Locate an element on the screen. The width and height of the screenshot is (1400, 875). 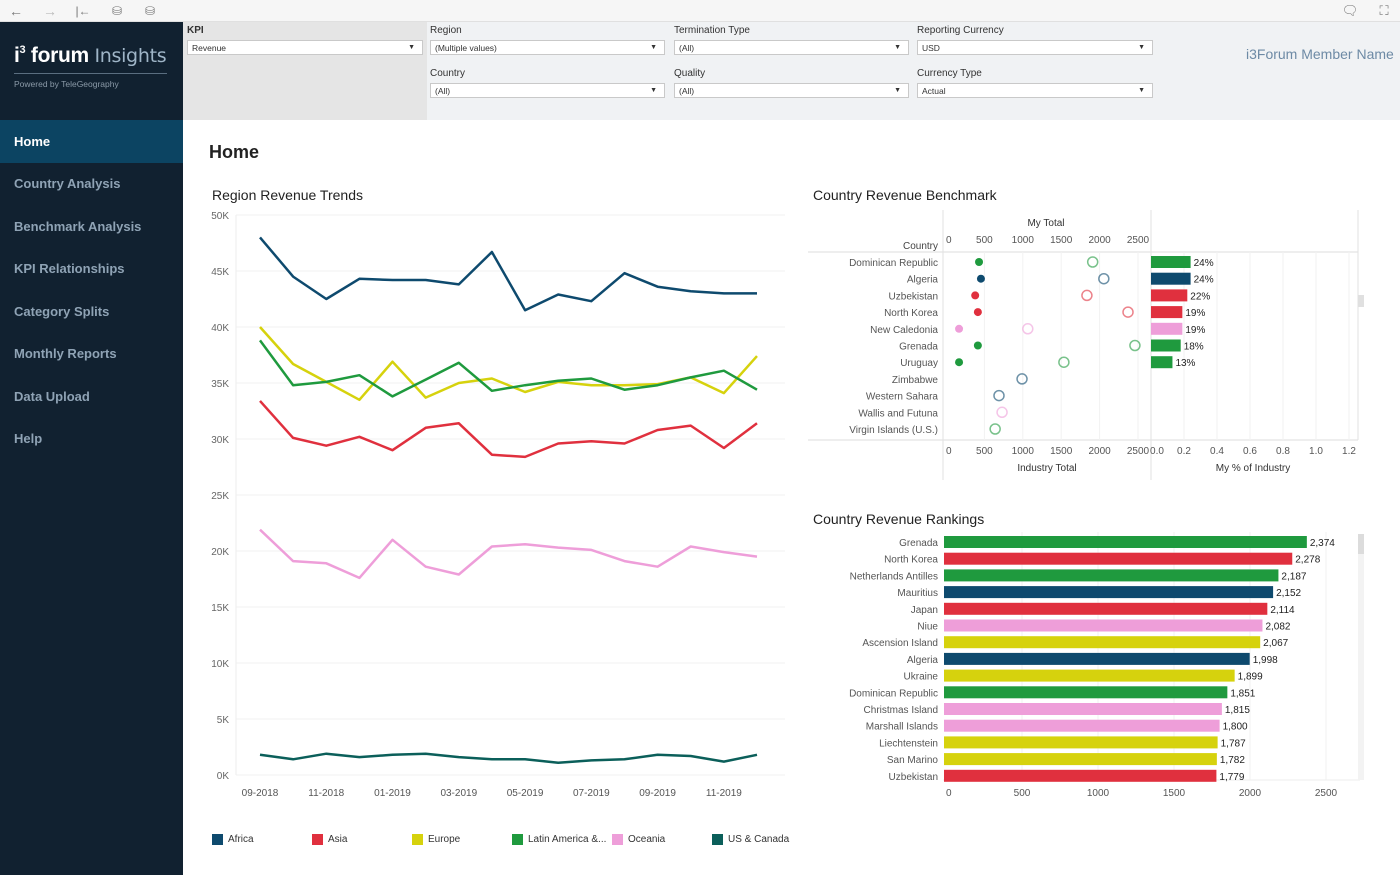
bottom-axis-tick: 1500 is located at coordinates (1061, 451).